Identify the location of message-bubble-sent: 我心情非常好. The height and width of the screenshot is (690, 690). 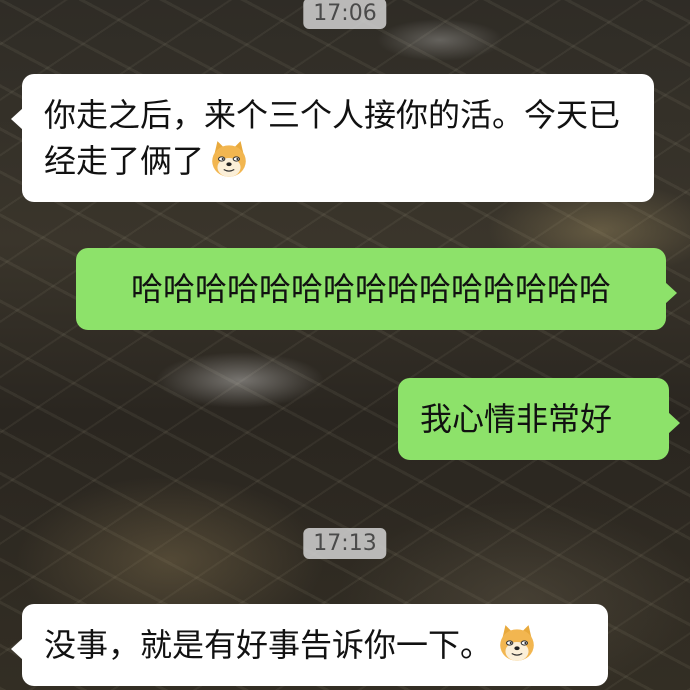
(539, 419).